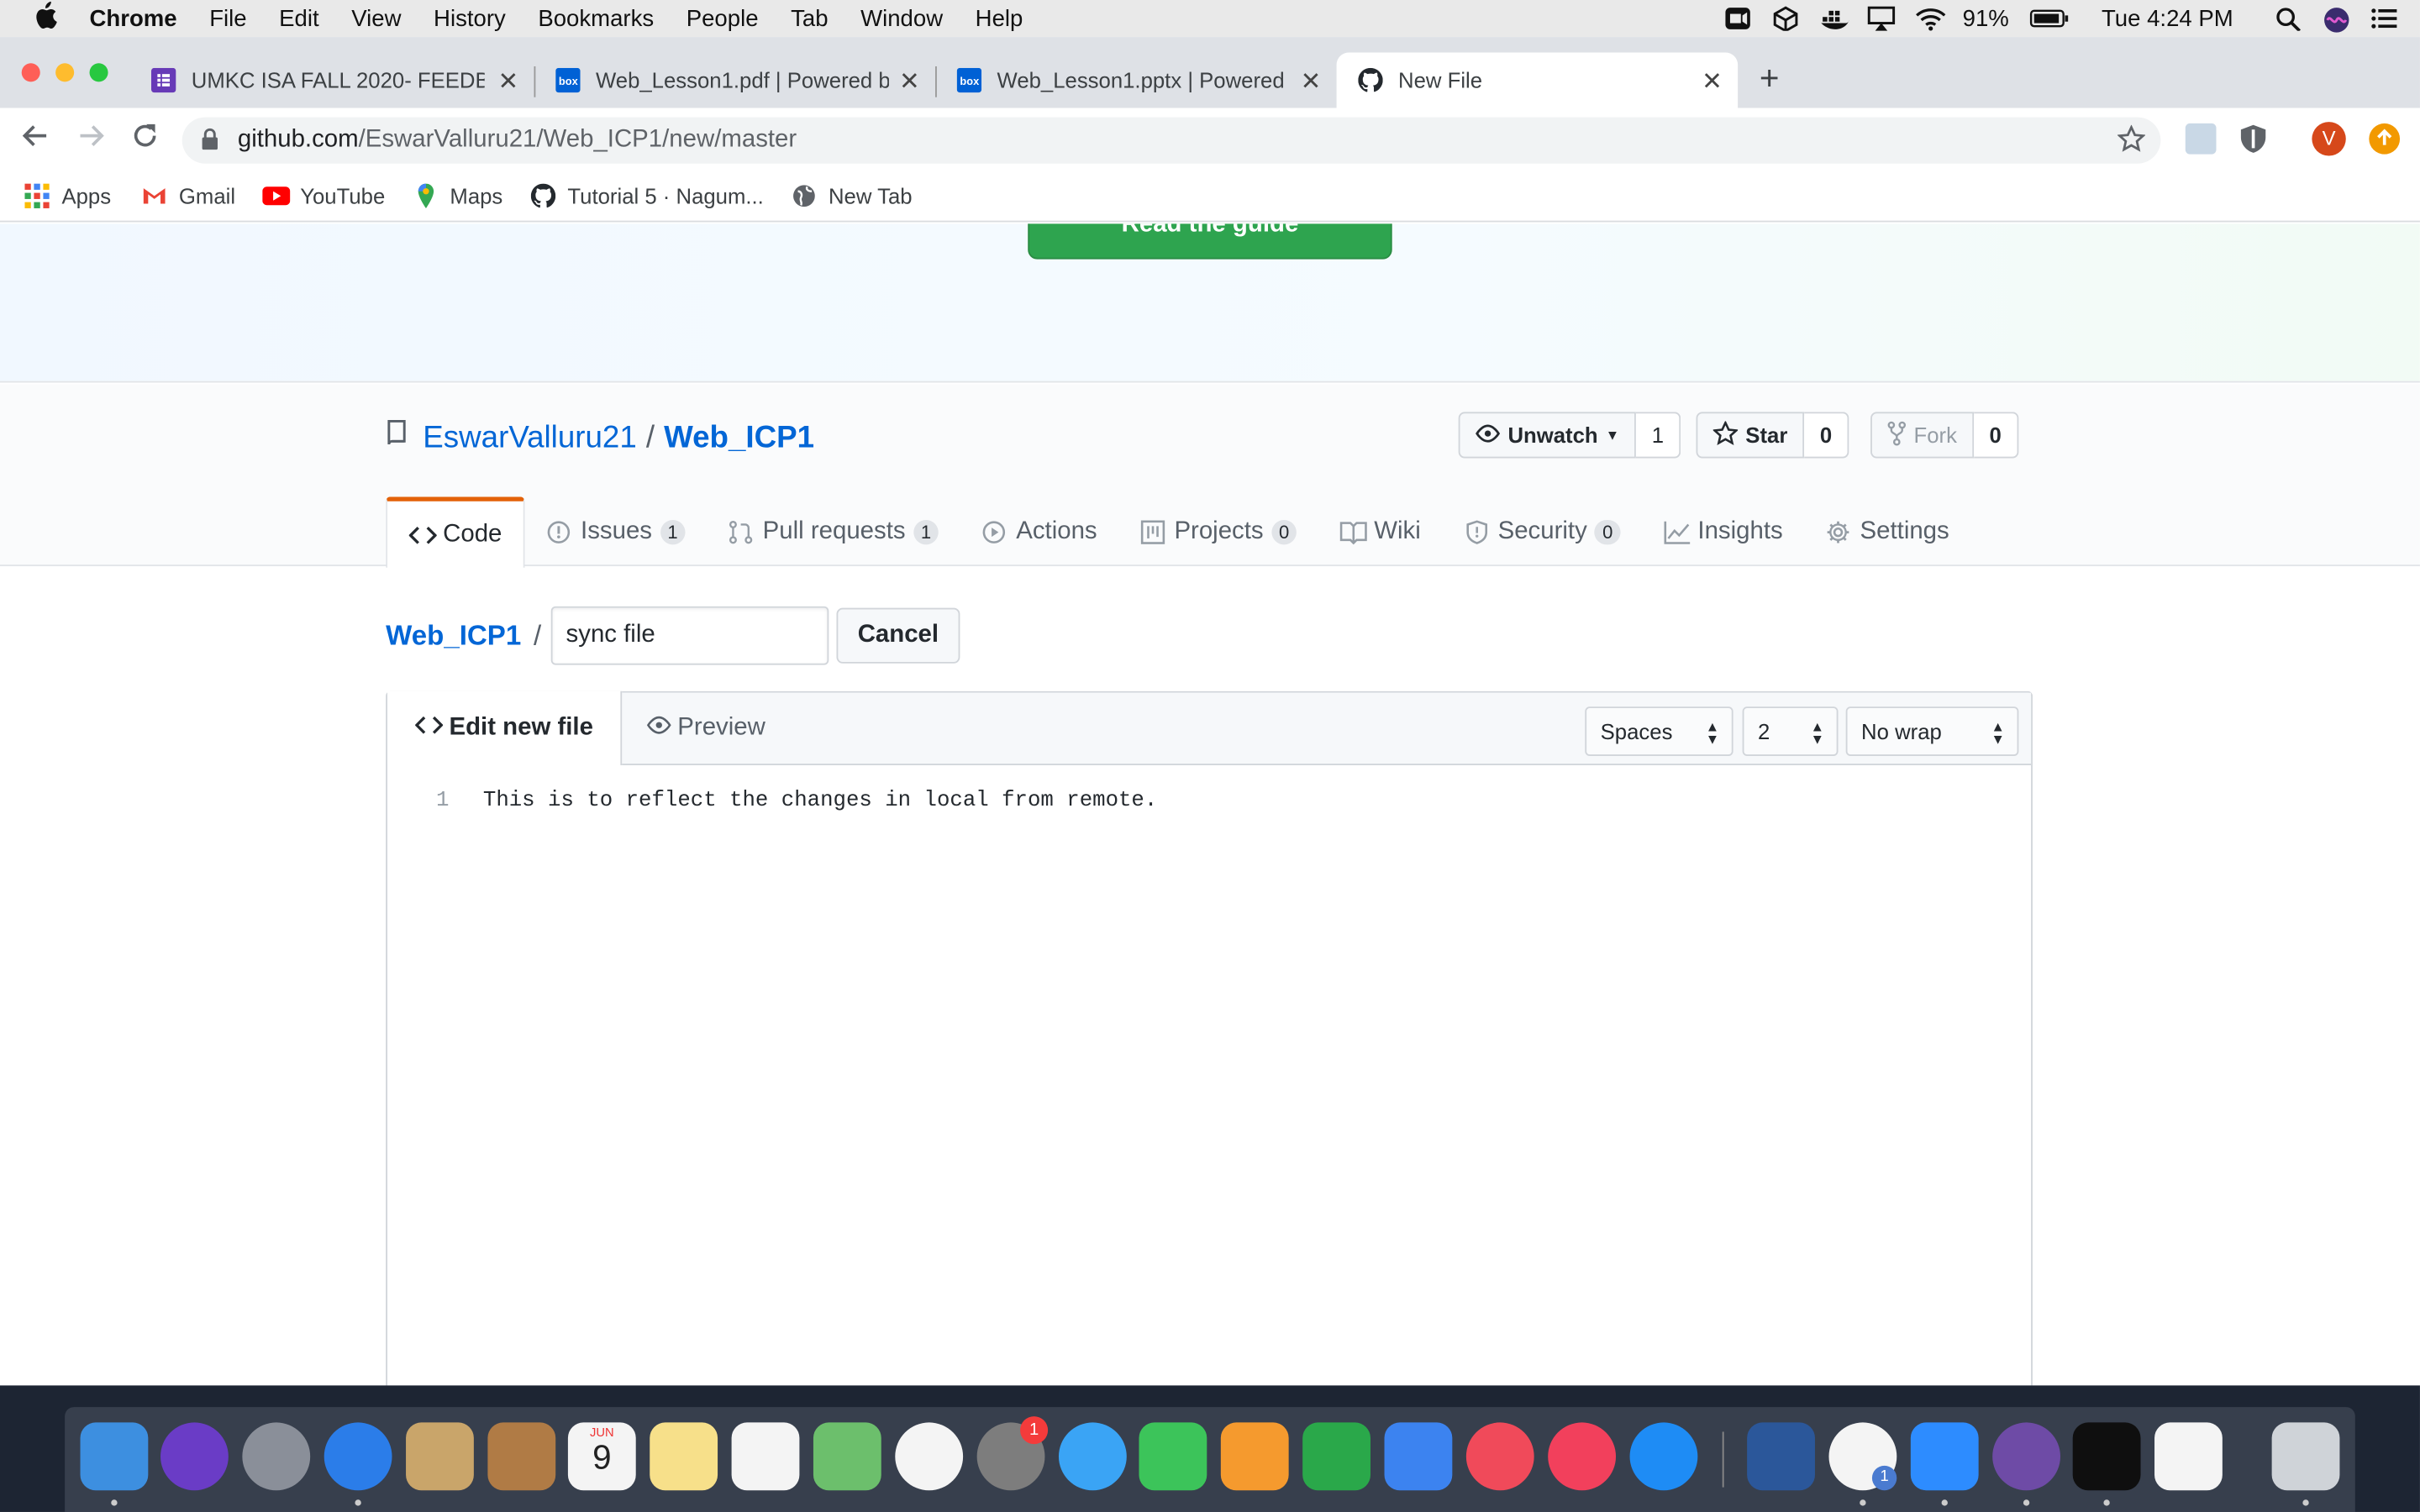 This screenshot has height=1512, width=2420. Describe the element at coordinates (689, 635) in the screenshot. I see `filename-input` at that location.